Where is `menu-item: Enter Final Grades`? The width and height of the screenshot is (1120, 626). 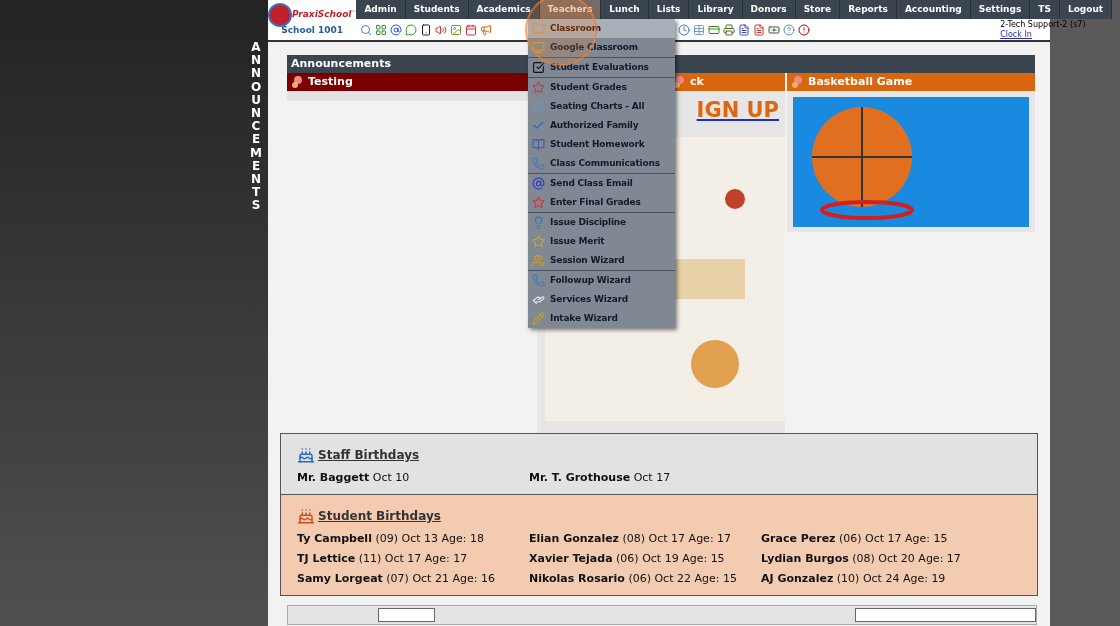 menu-item: Enter Final Grades is located at coordinates (601, 202).